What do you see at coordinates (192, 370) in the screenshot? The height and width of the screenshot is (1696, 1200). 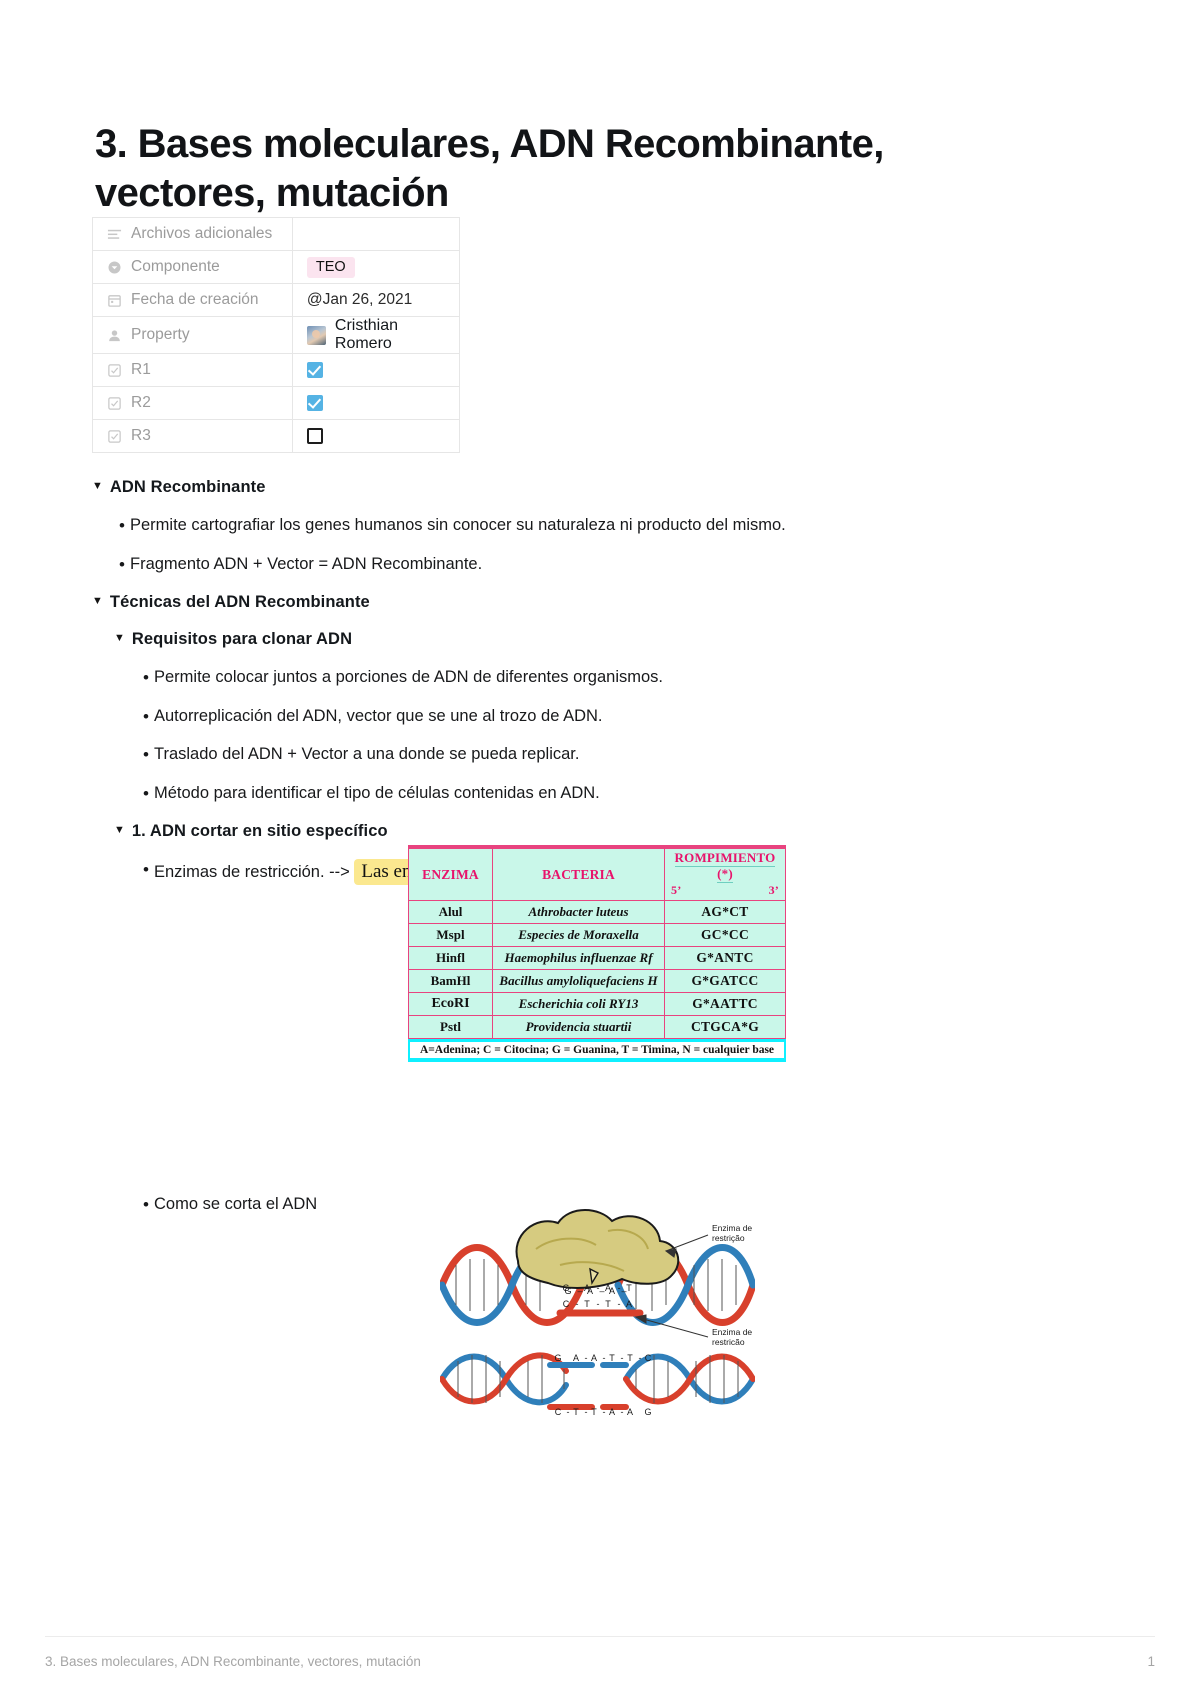 I see `property-key-r1: R1` at bounding box center [192, 370].